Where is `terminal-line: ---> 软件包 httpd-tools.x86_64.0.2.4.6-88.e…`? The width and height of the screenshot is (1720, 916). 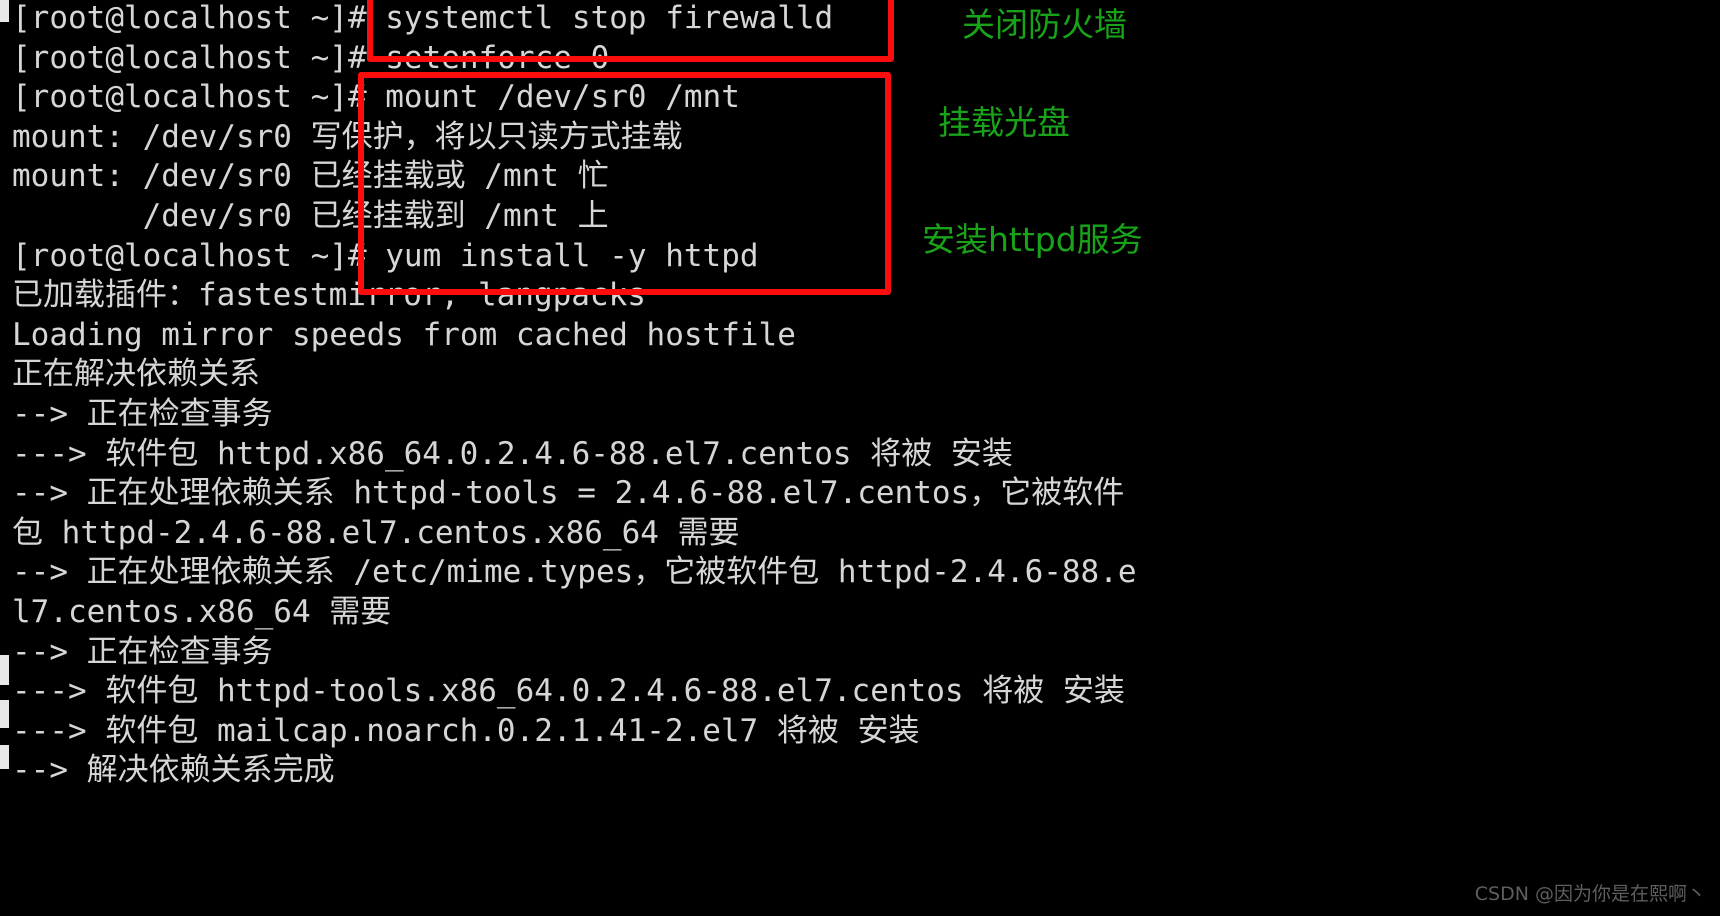
terminal-line: ---> 软件包 httpd-tools.x86_64.0.2.4.6-88.e… is located at coordinates (568, 691).